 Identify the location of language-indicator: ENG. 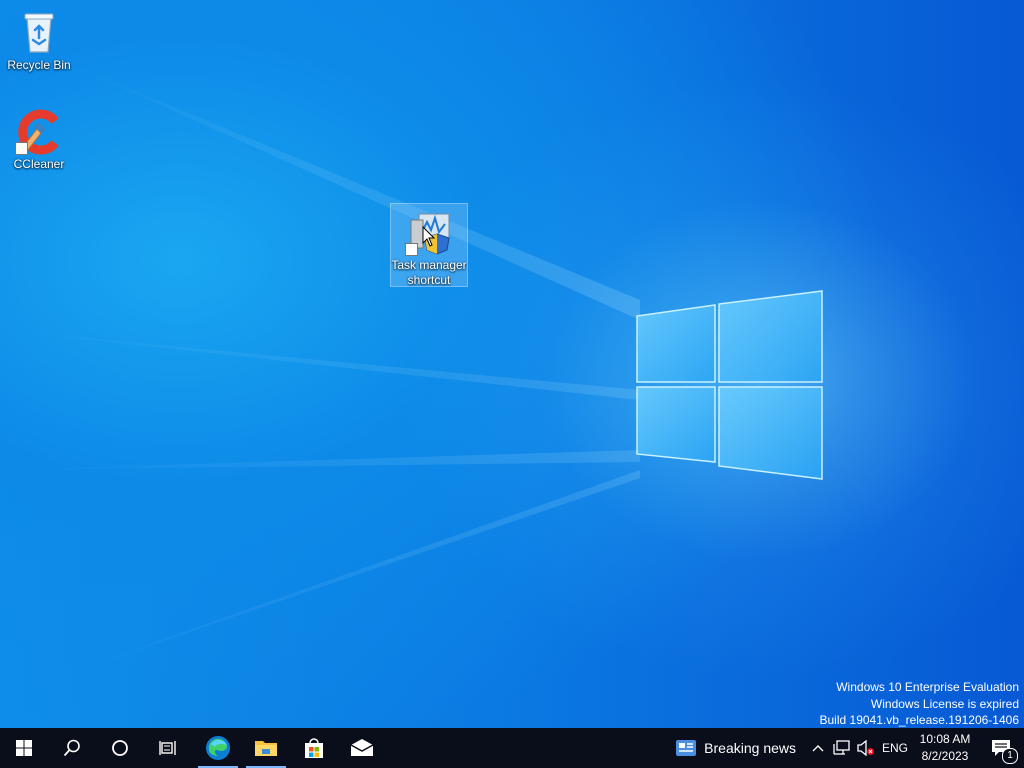
(895, 748).